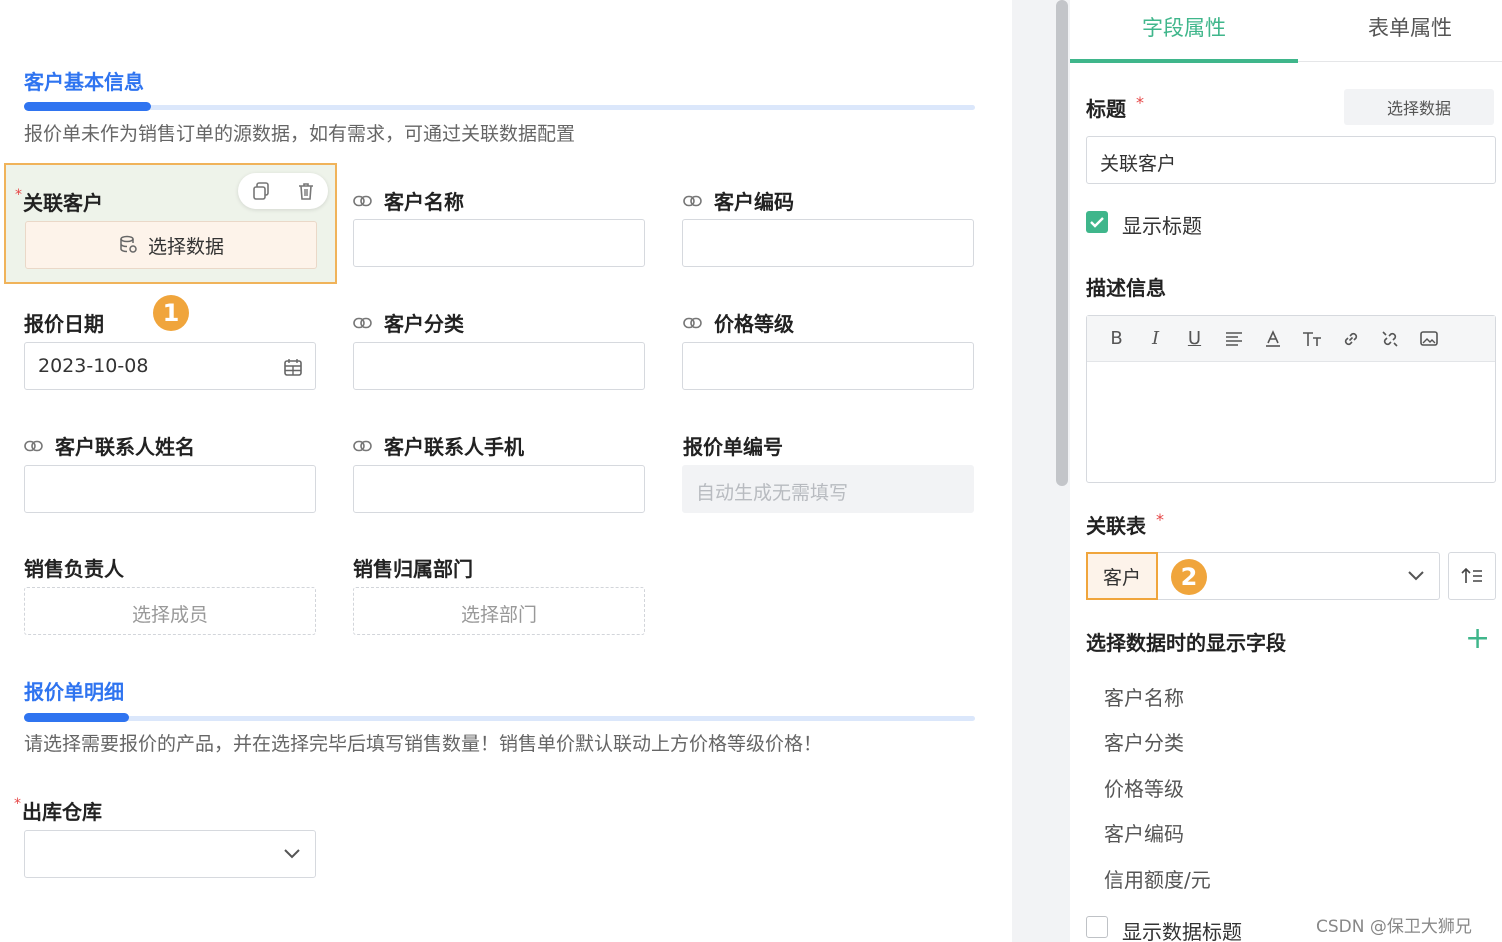 The height and width of the screenshot is (942, 1502). I want to click on image-icon, so click(1428, 339).